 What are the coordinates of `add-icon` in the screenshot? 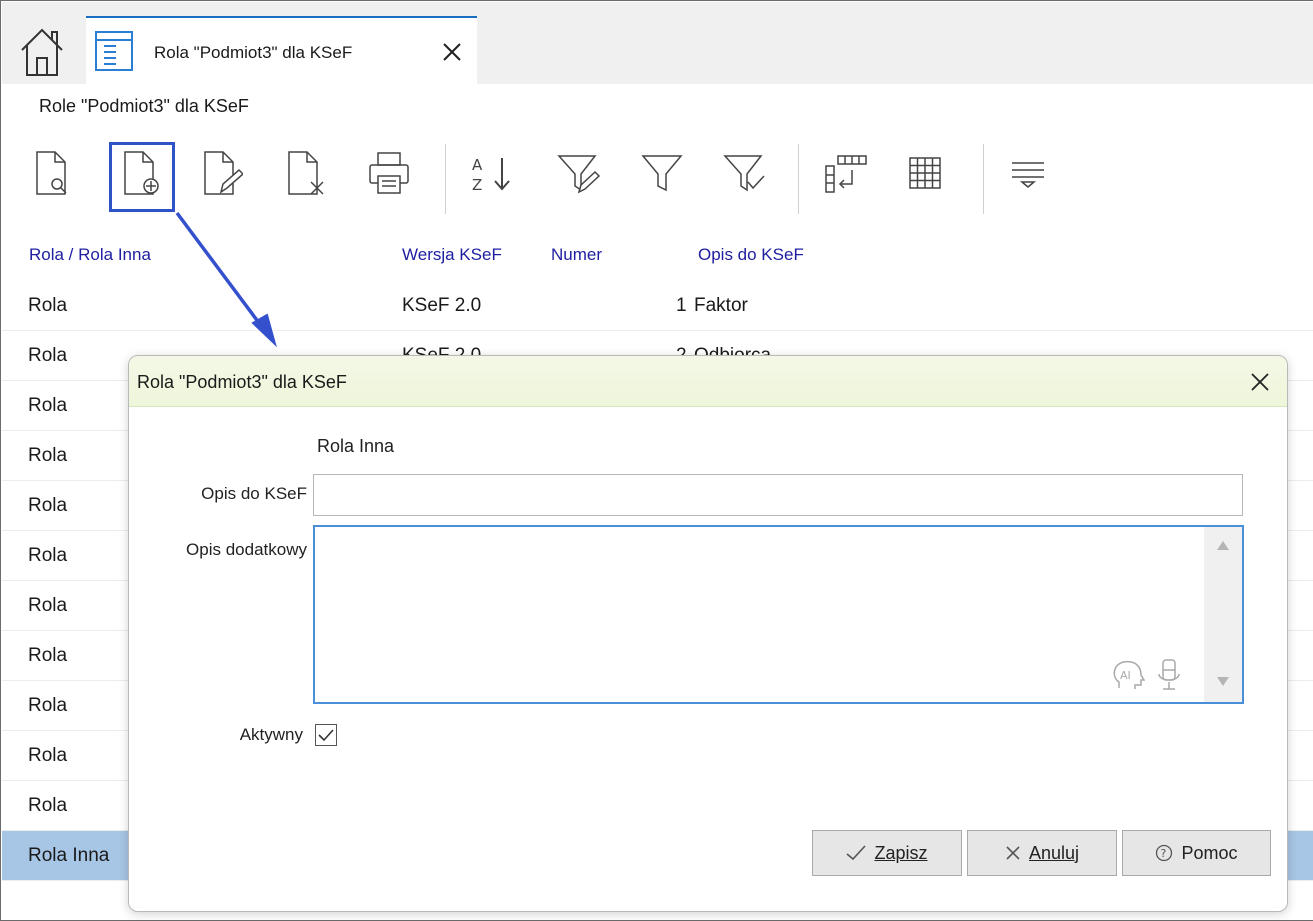 It's located at (141, 173).